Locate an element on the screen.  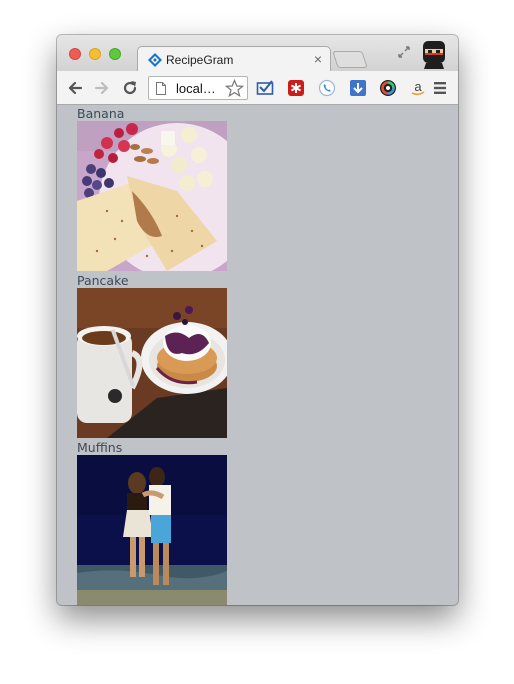
recipe-name: Banana is located at coordinates (101, 113).